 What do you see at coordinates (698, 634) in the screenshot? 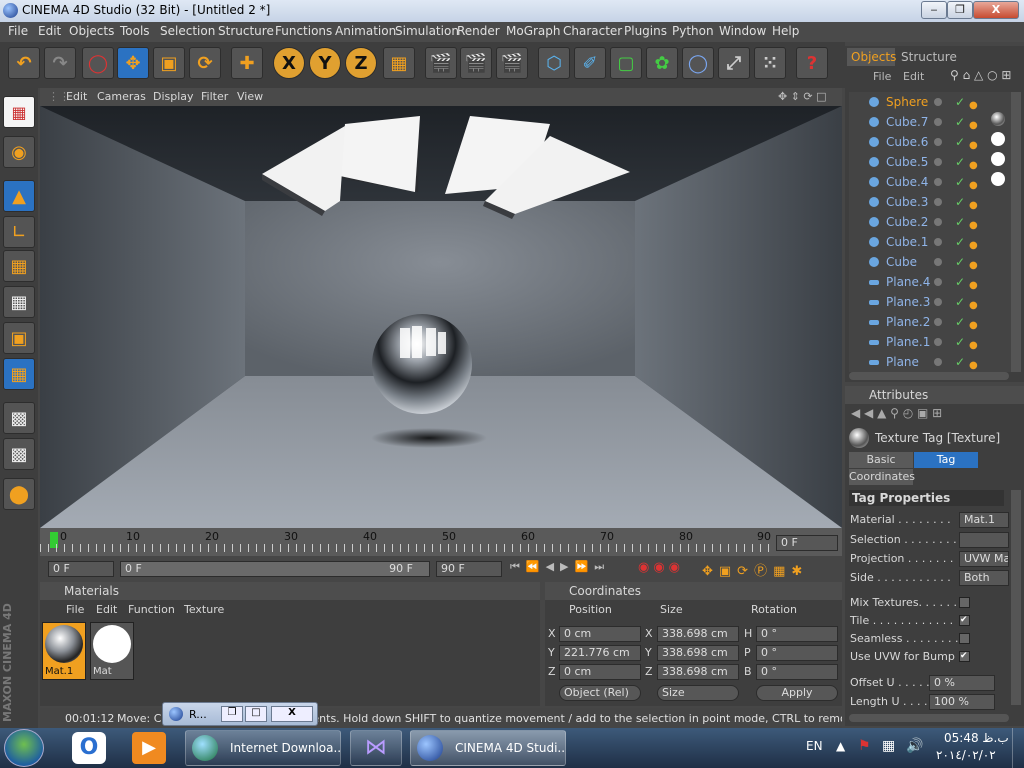
I see `size-x-field: 338.698 cm` at bounding box center [698, 634].